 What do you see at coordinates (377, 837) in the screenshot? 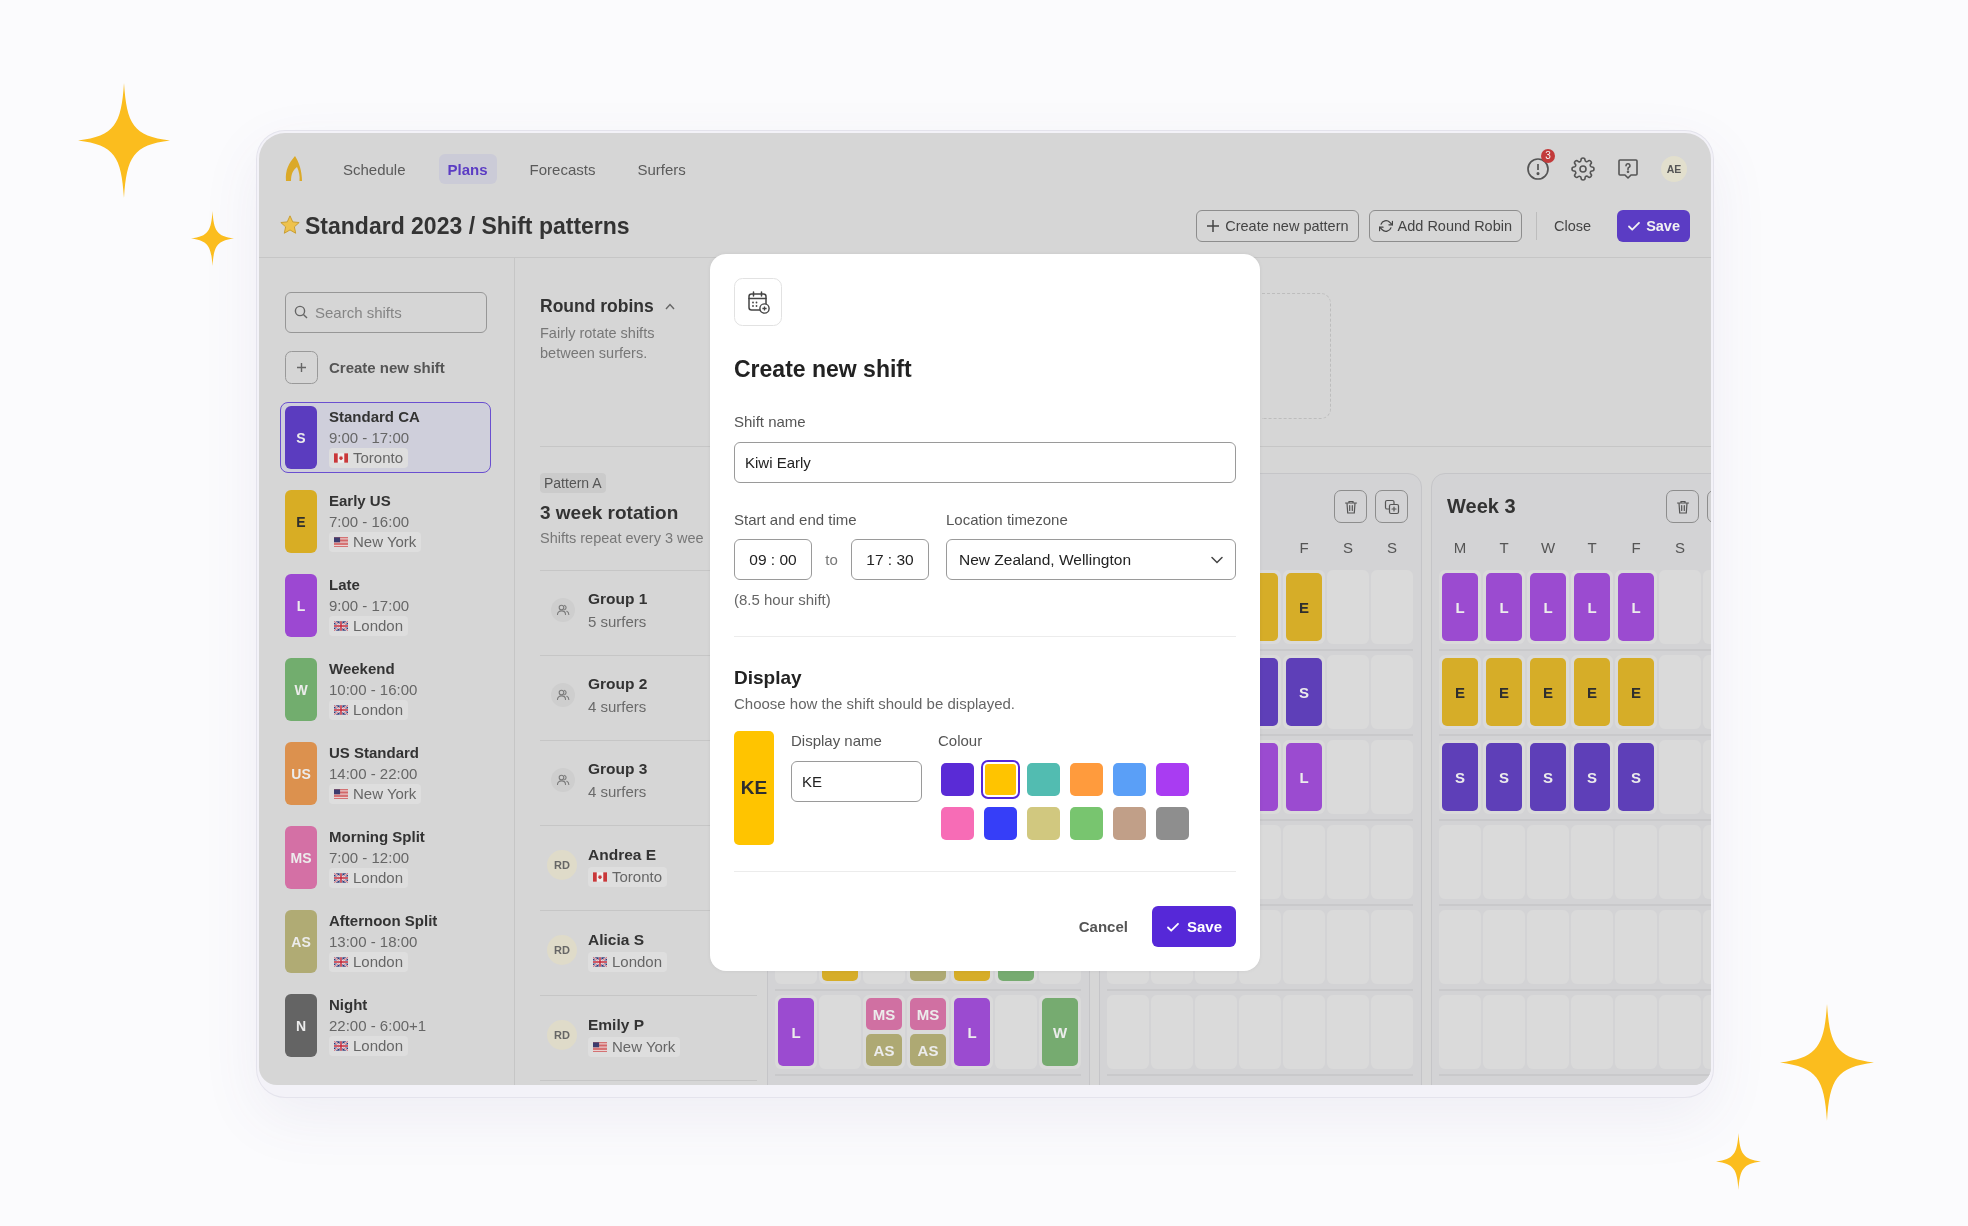
I see `shift-name: Morning Split` at bounding box center [377, 837].